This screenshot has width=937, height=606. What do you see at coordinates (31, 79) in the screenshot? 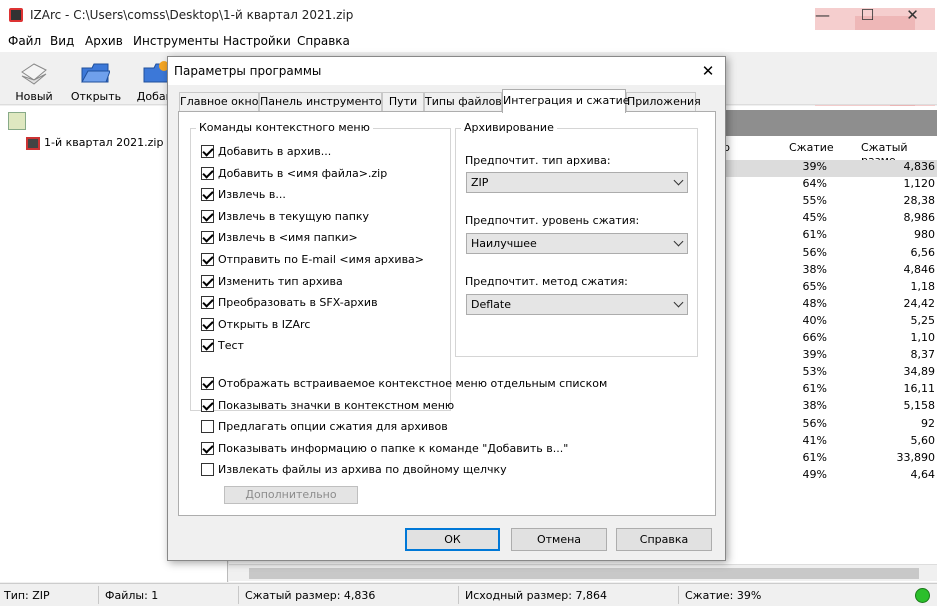
I see `new-button: Новый` at bounding box center [31, 79].